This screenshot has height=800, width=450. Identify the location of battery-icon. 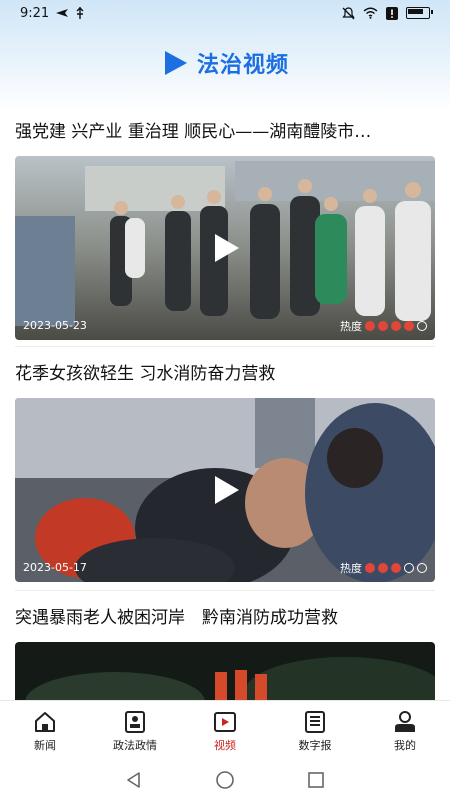
(419, 13).